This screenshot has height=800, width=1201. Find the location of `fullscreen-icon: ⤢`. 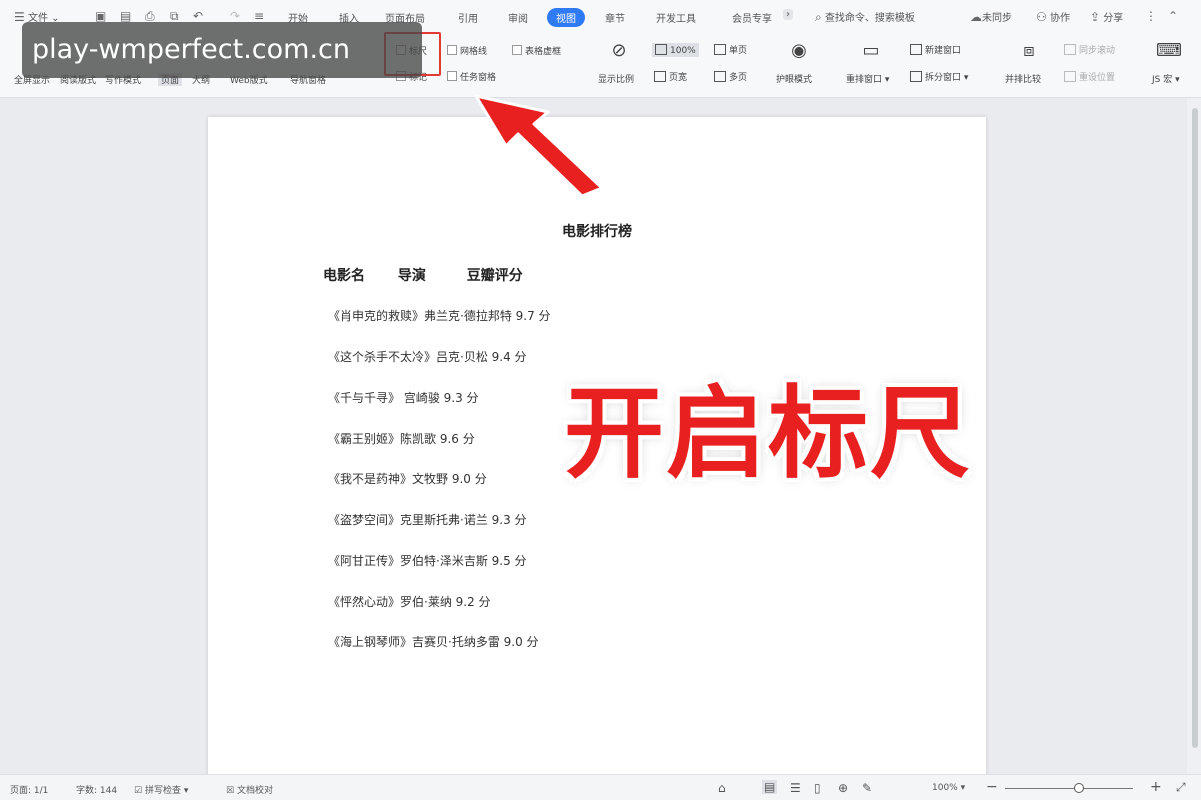

fullscreen-icon: ⤢ is located at coordinates (1181, 787).